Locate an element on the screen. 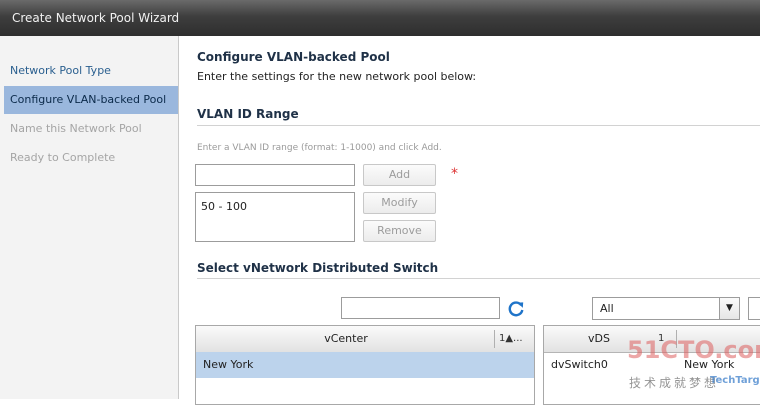 The image size is (760, 405). step-configure-vlan-backed-pool: Configure VLAN-backed Pool is located at coordinates (91, 100).